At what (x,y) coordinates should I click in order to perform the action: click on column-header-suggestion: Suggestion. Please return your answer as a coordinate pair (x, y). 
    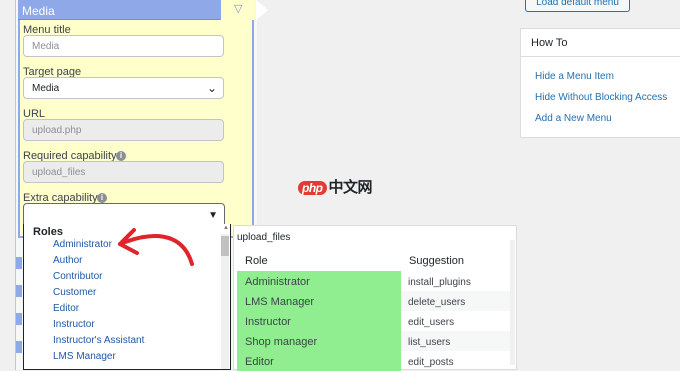
    Looking at the image, I should click on (437, 261).